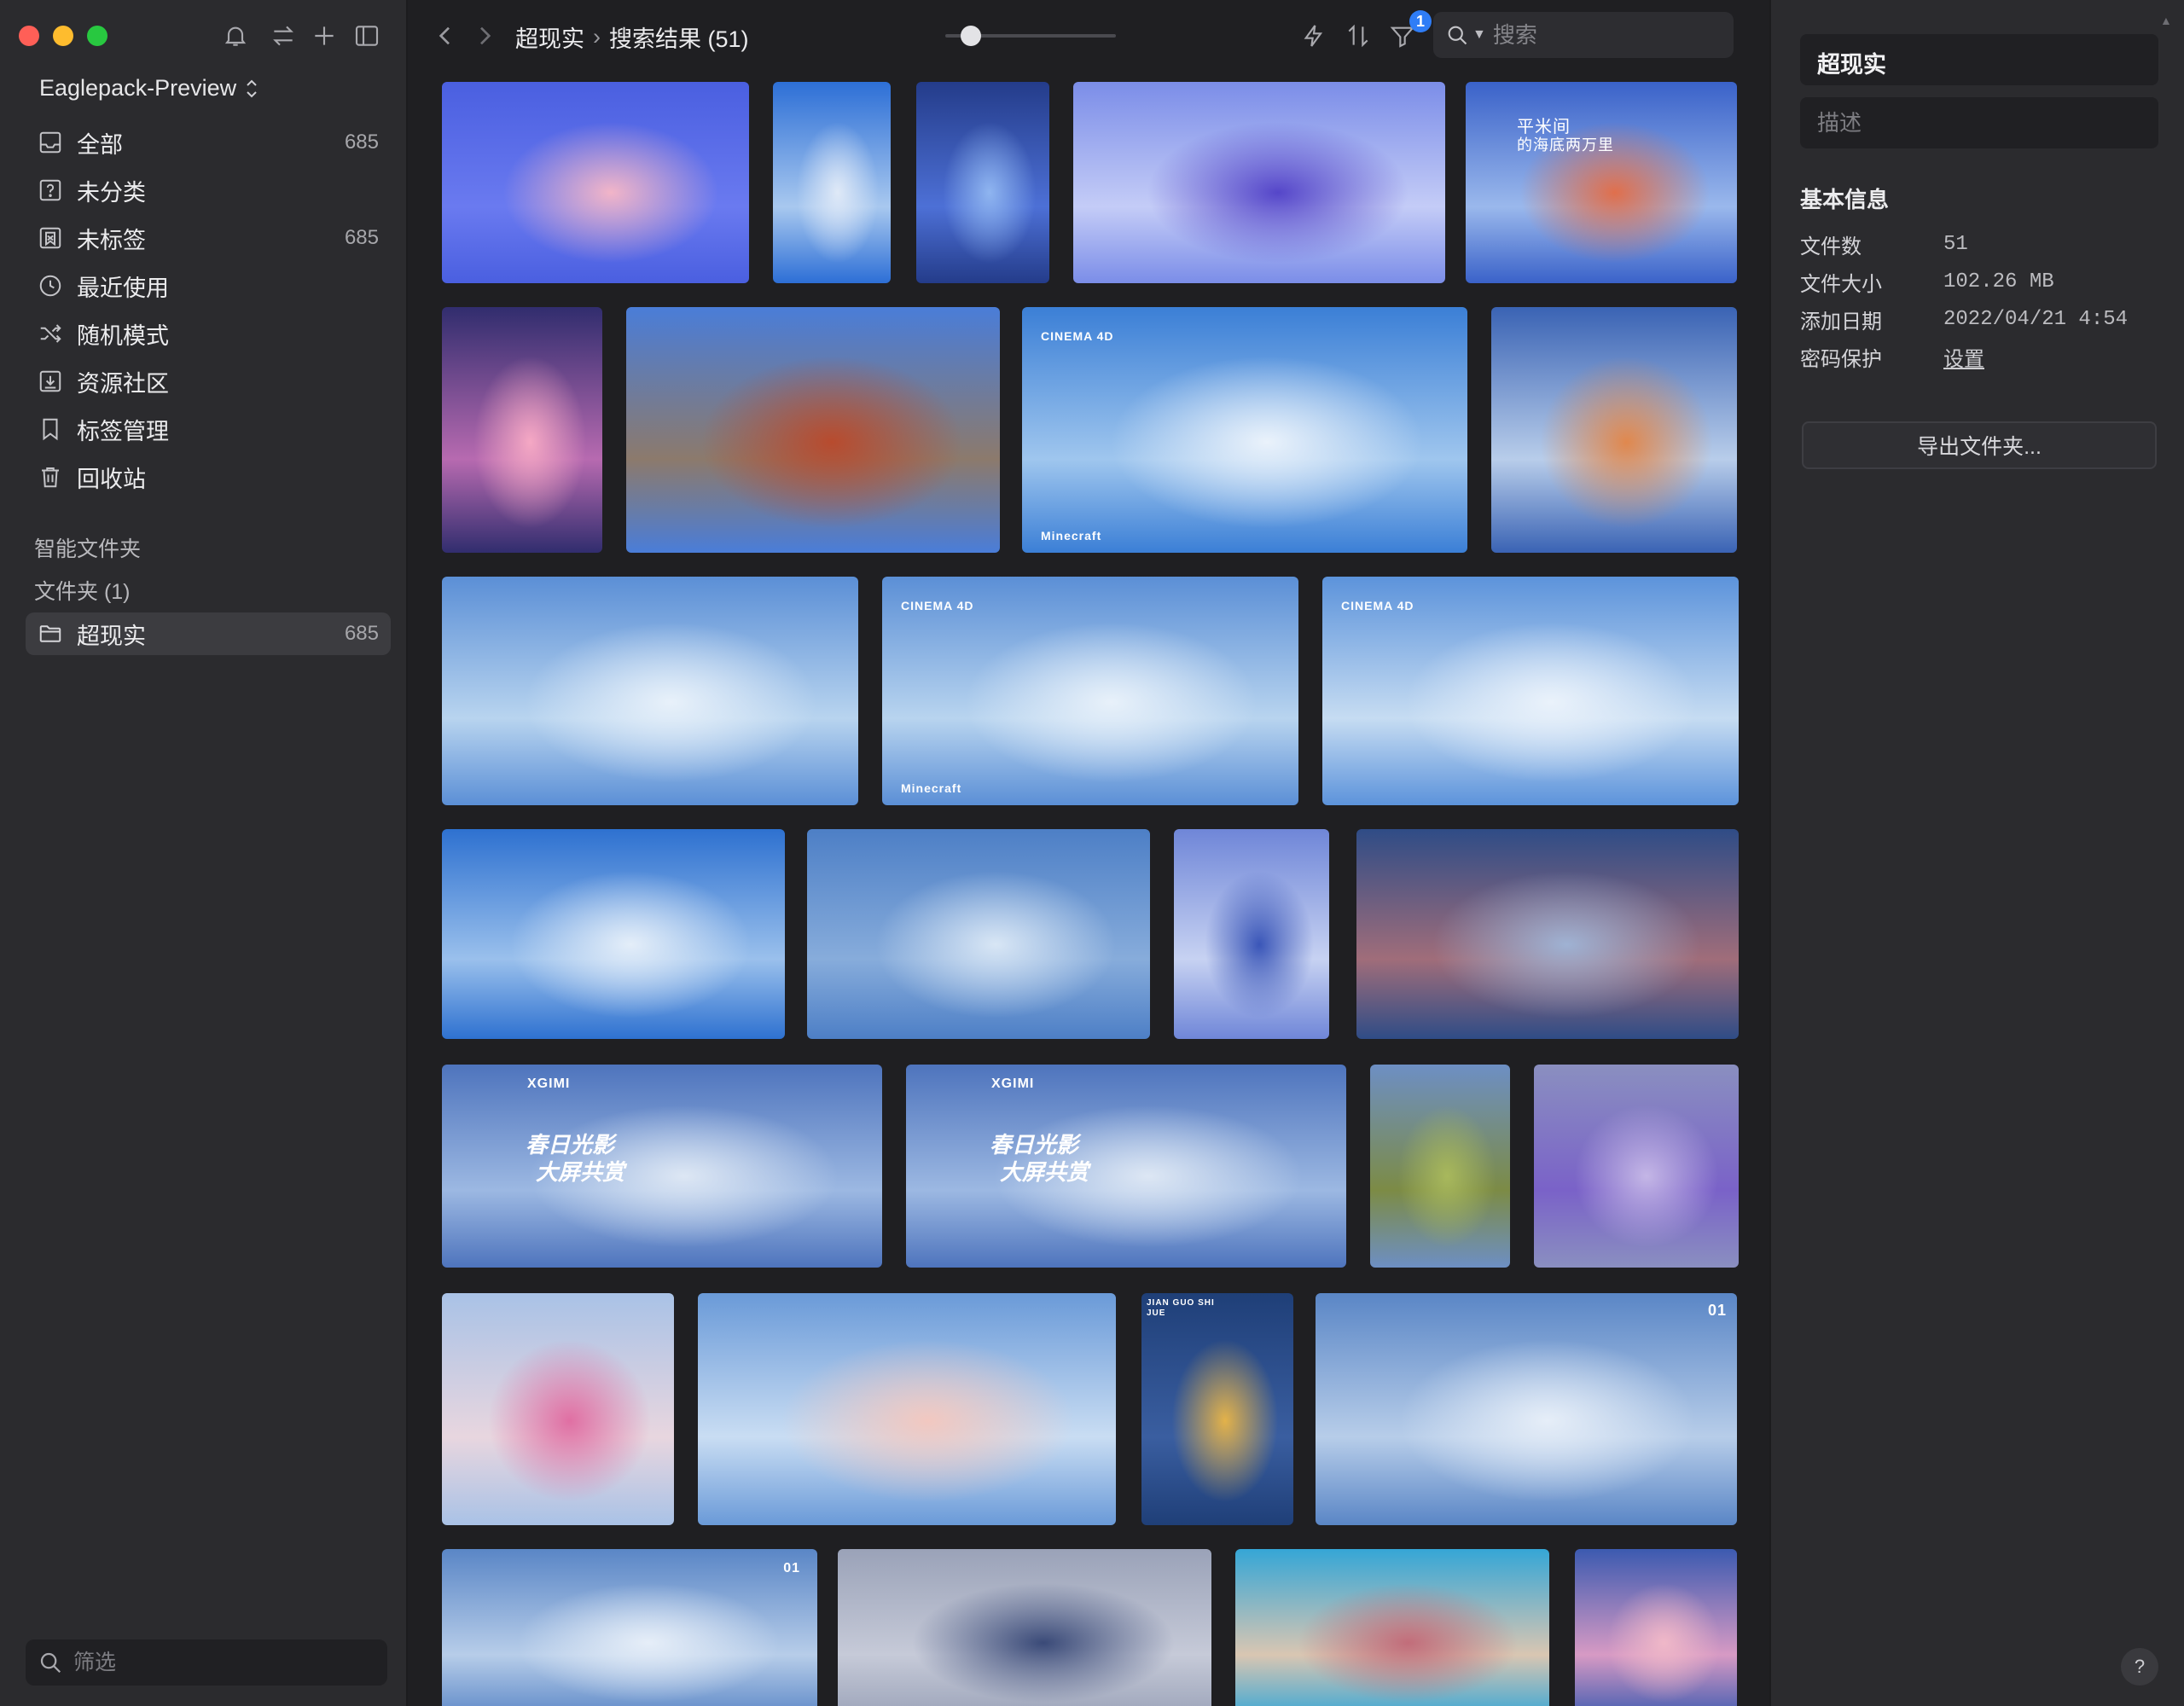 The image size is (2184, 1706). What do you see at coordinates (1979, 244) in the screenshot?
I see `info-row-file-count: 文件数 51` at bounding box center [1979, 244].